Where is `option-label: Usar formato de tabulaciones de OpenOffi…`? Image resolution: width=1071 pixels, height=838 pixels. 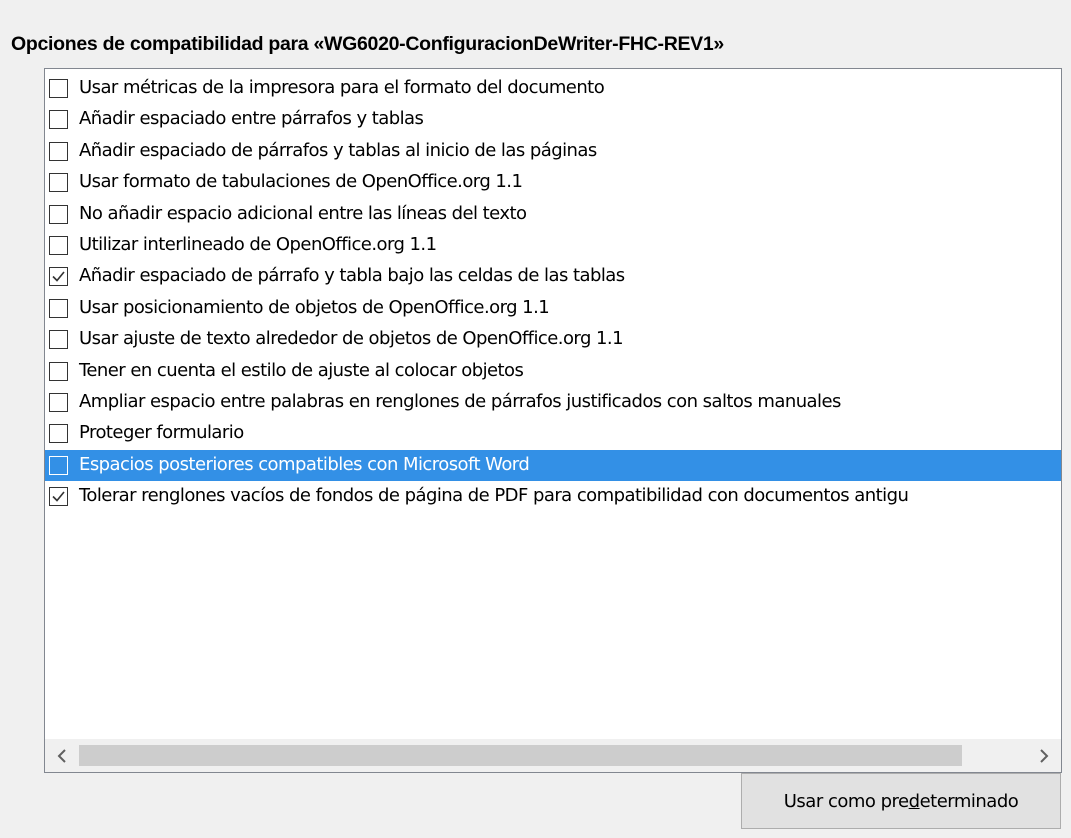 option-label: Usar formato de tabulaciones de OpenOffi… is located at coordinates (301, 182).